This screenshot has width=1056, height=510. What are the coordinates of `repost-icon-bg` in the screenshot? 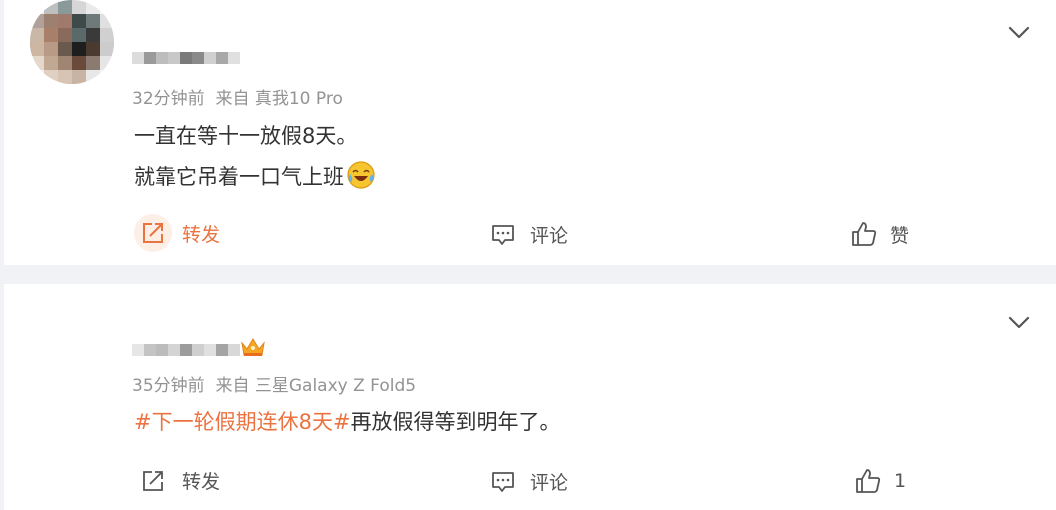 It's located at (153, 233).